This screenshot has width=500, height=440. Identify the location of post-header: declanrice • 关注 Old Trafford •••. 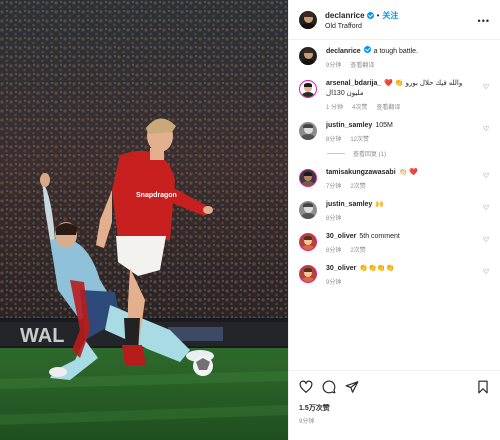
(394, 20).